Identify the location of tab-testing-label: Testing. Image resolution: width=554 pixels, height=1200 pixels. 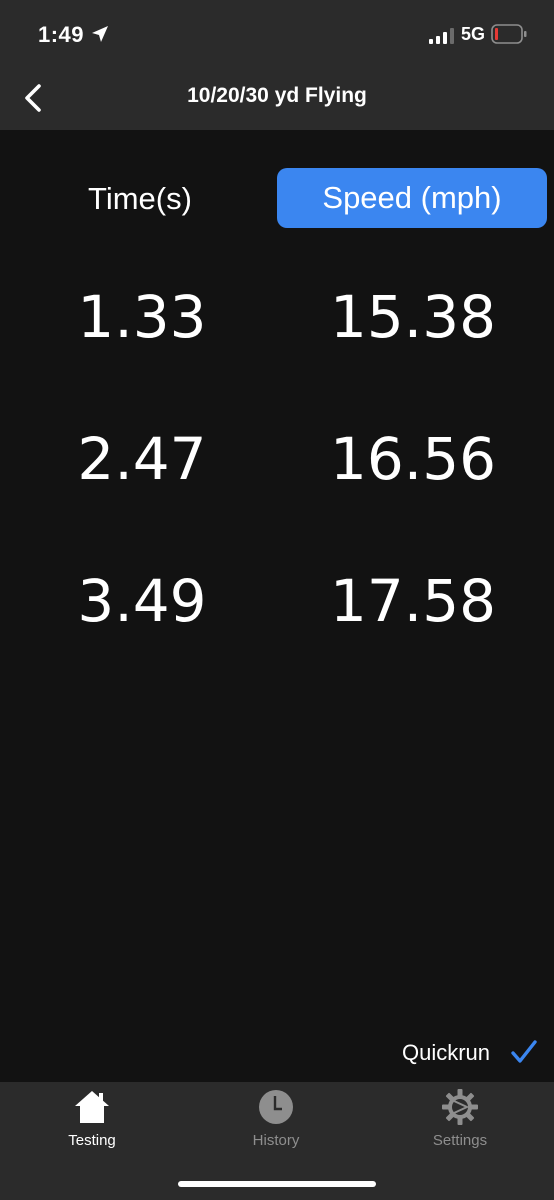
(92, 1140).